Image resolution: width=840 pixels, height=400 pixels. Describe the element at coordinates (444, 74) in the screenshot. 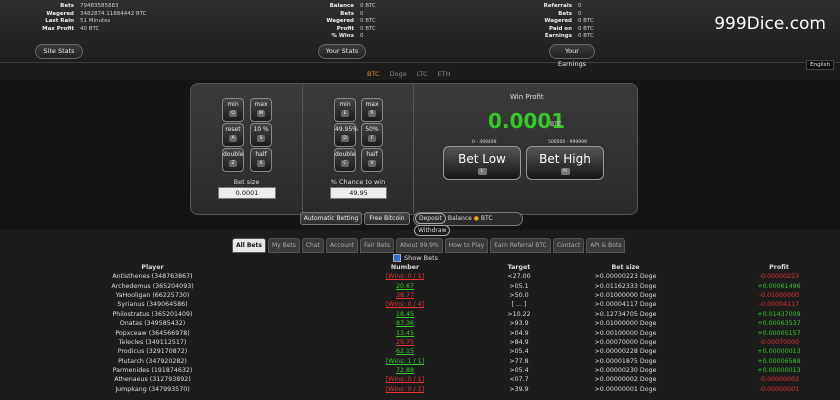

I see `currency-tab-eth: ETH` at that location.